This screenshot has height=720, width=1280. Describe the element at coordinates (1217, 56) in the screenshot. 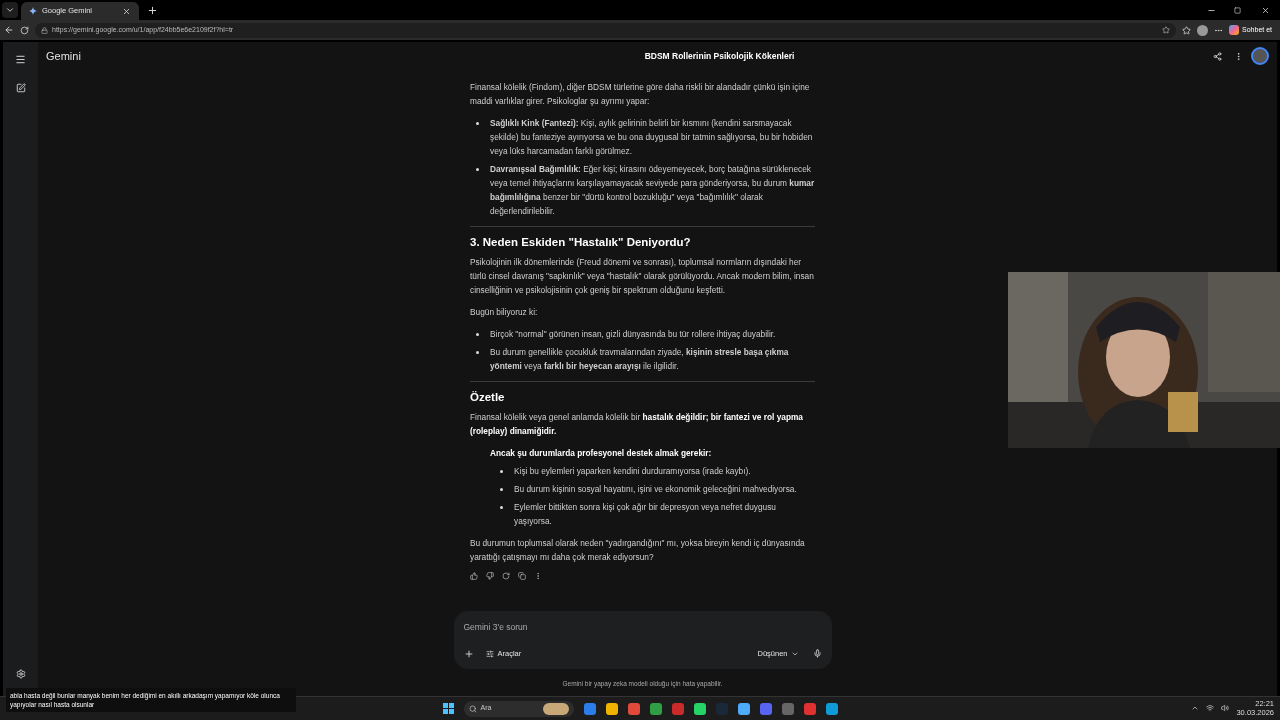

I see `share-icon` at that location.